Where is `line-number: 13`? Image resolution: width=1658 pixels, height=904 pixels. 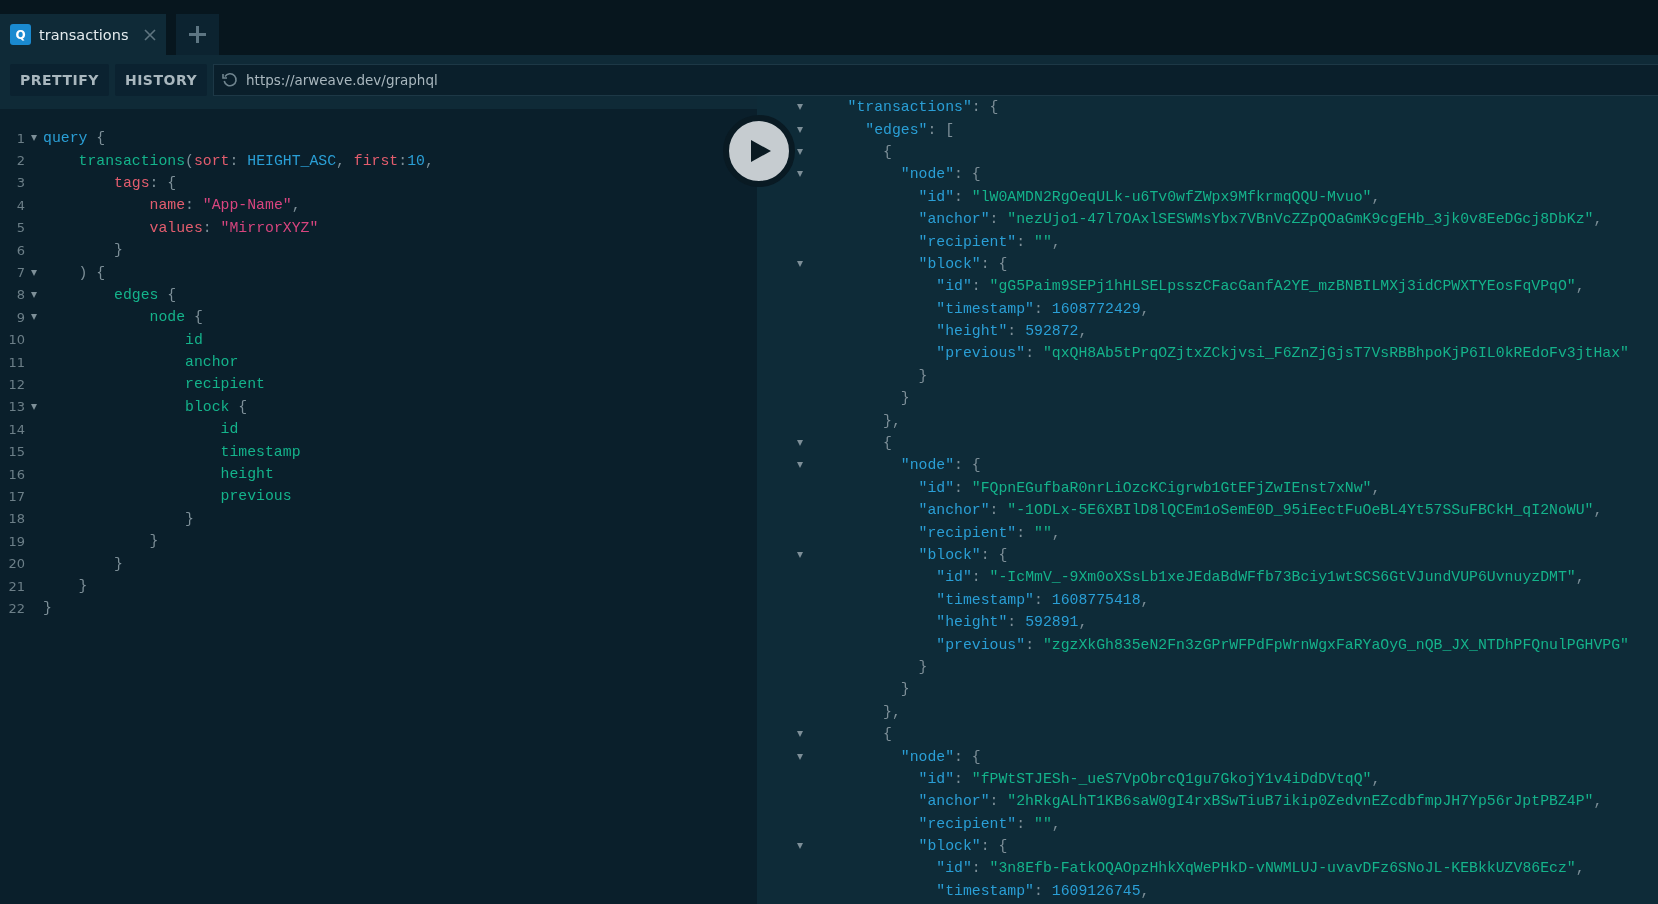
line-number: 13 is located at coordinates (16, 407).